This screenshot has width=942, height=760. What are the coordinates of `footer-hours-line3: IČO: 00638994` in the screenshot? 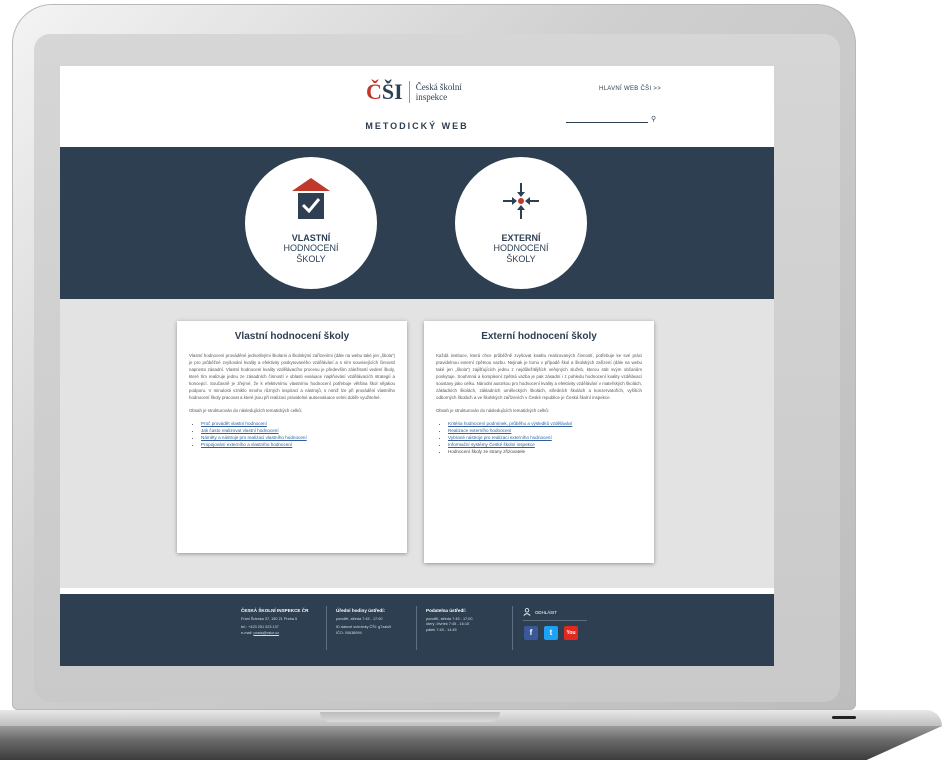 It's located at (349, 632).